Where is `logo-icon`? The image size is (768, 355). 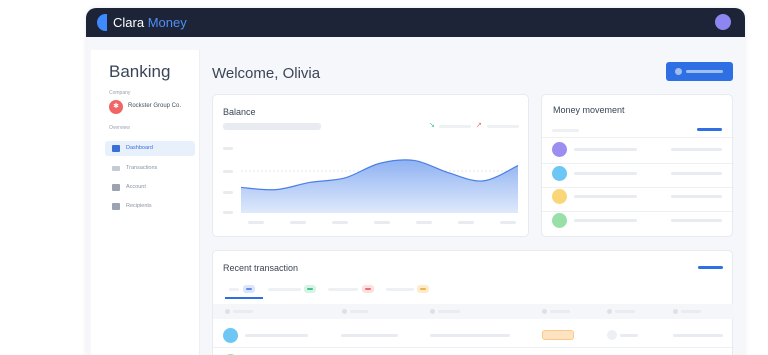 logo-icon is located at coordinates (102, 22).